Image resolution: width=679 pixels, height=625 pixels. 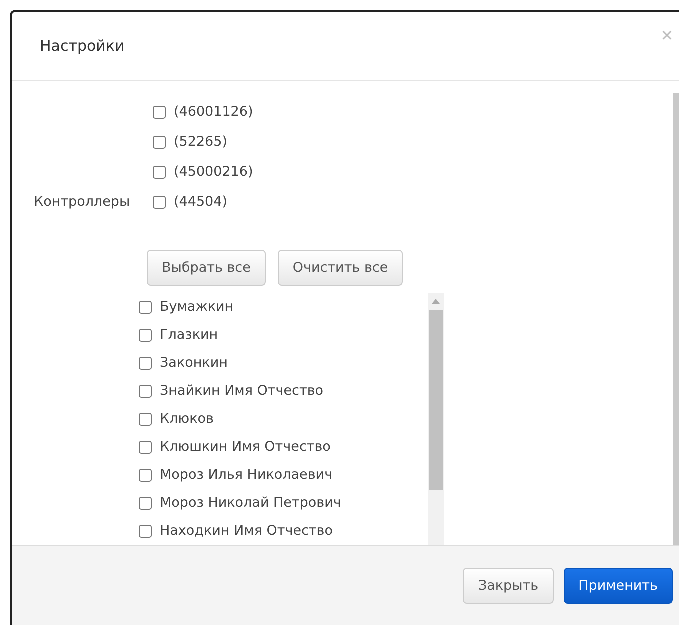 I want to click on person-label: Клюков, so click(x=187, y=419).